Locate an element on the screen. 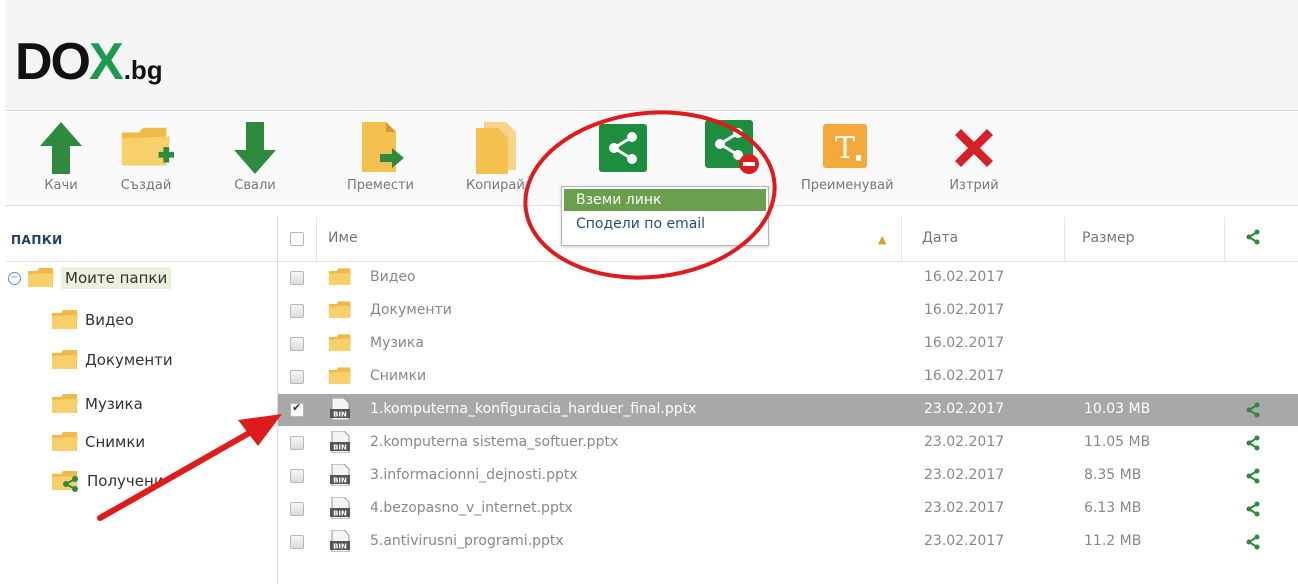 This screenshot has width=1298, height=584. download-label: Свали is located at coordinates (255, 185).